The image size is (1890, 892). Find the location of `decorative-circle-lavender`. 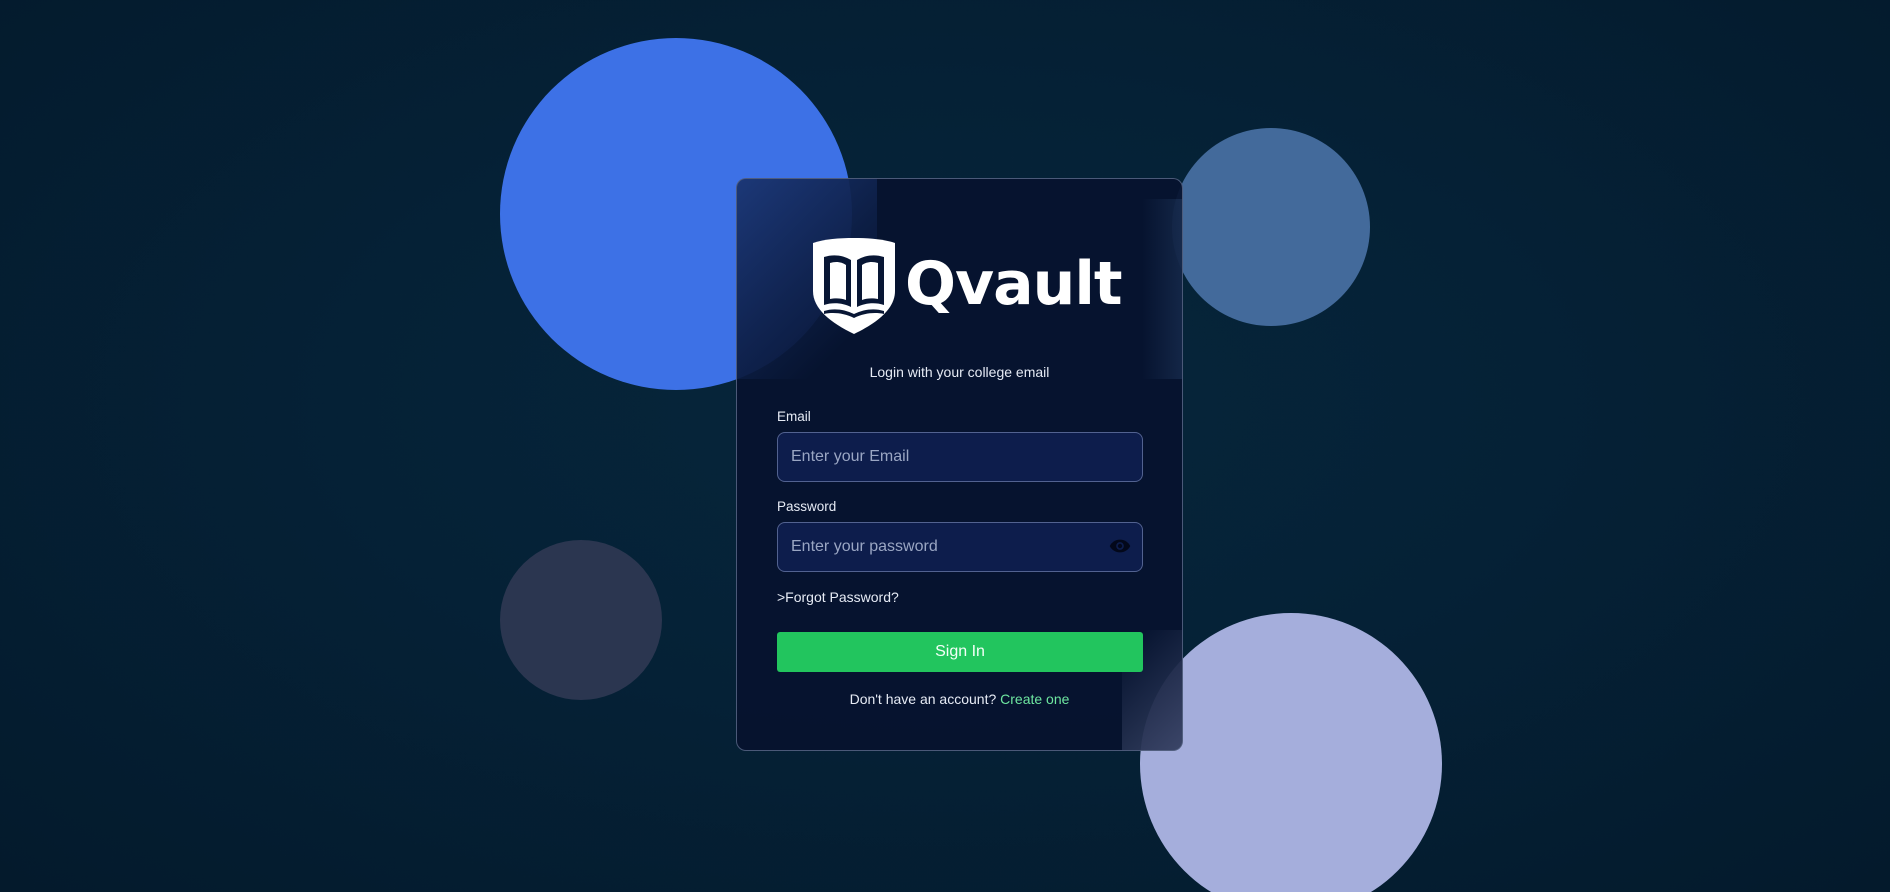

decorative-circle-lavender is located at coordinates (1291, 752).